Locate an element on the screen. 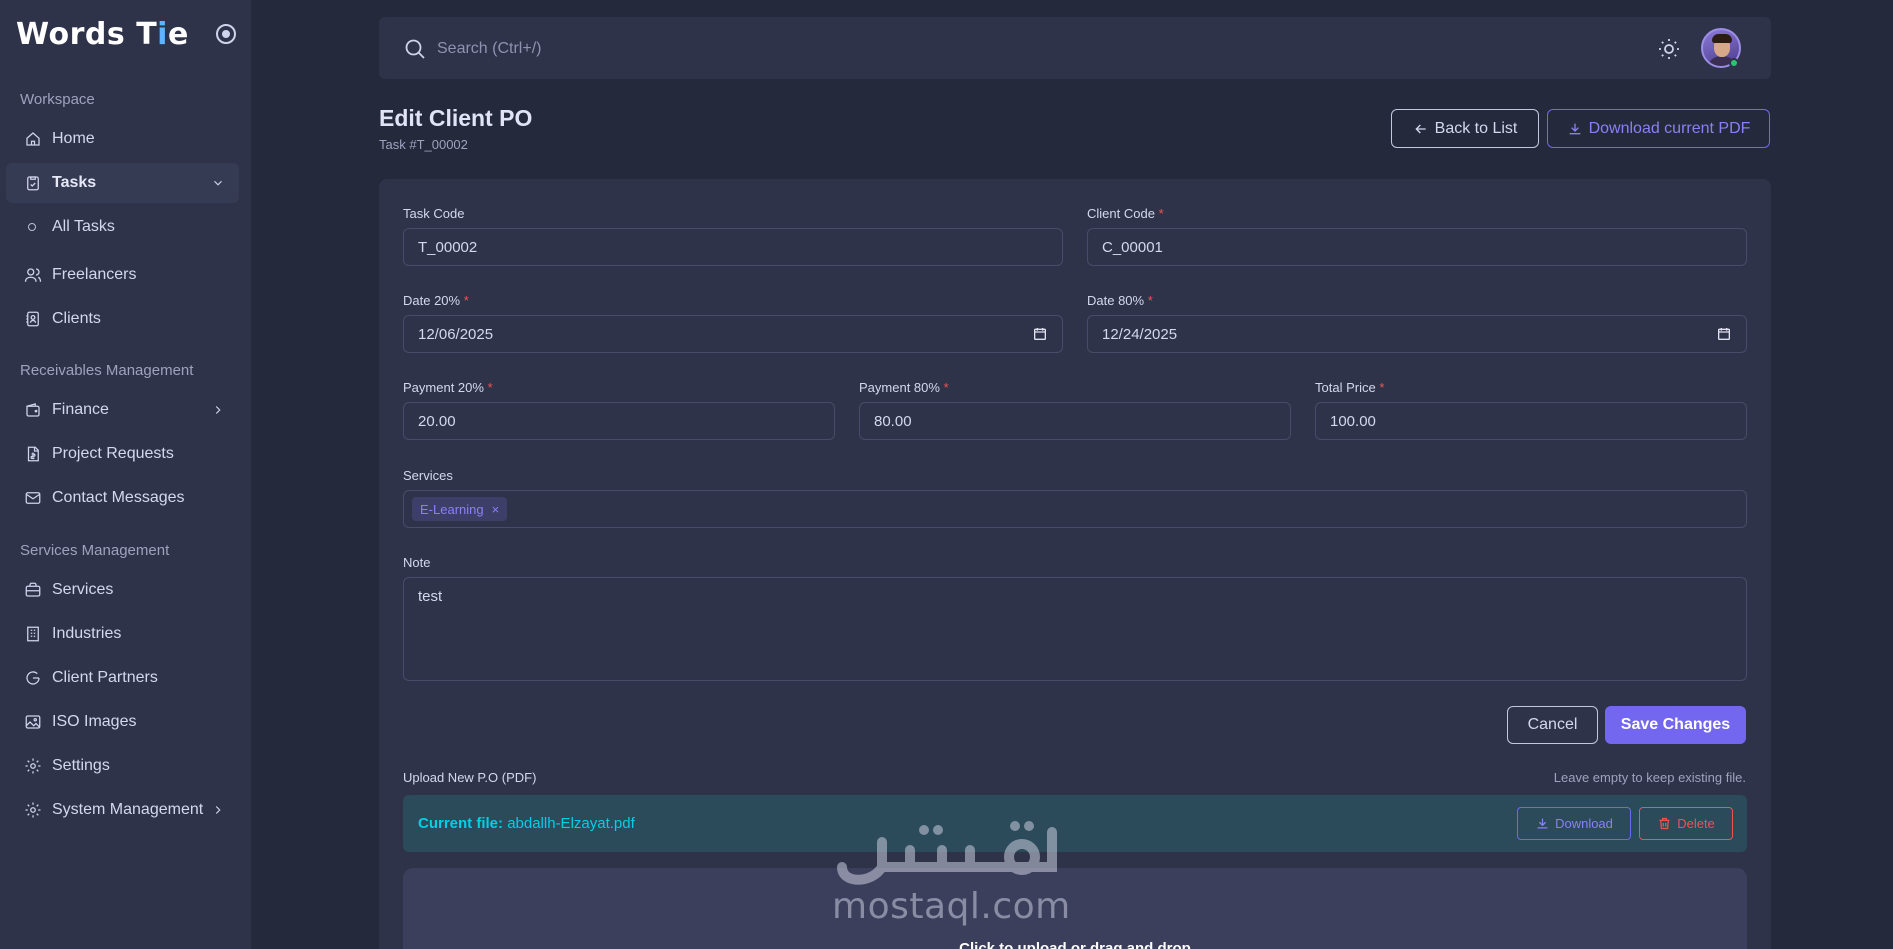 This screenshot has width=1893, height=949. sidebar-item-label: ISO Images is located at coordinates (94, 721).